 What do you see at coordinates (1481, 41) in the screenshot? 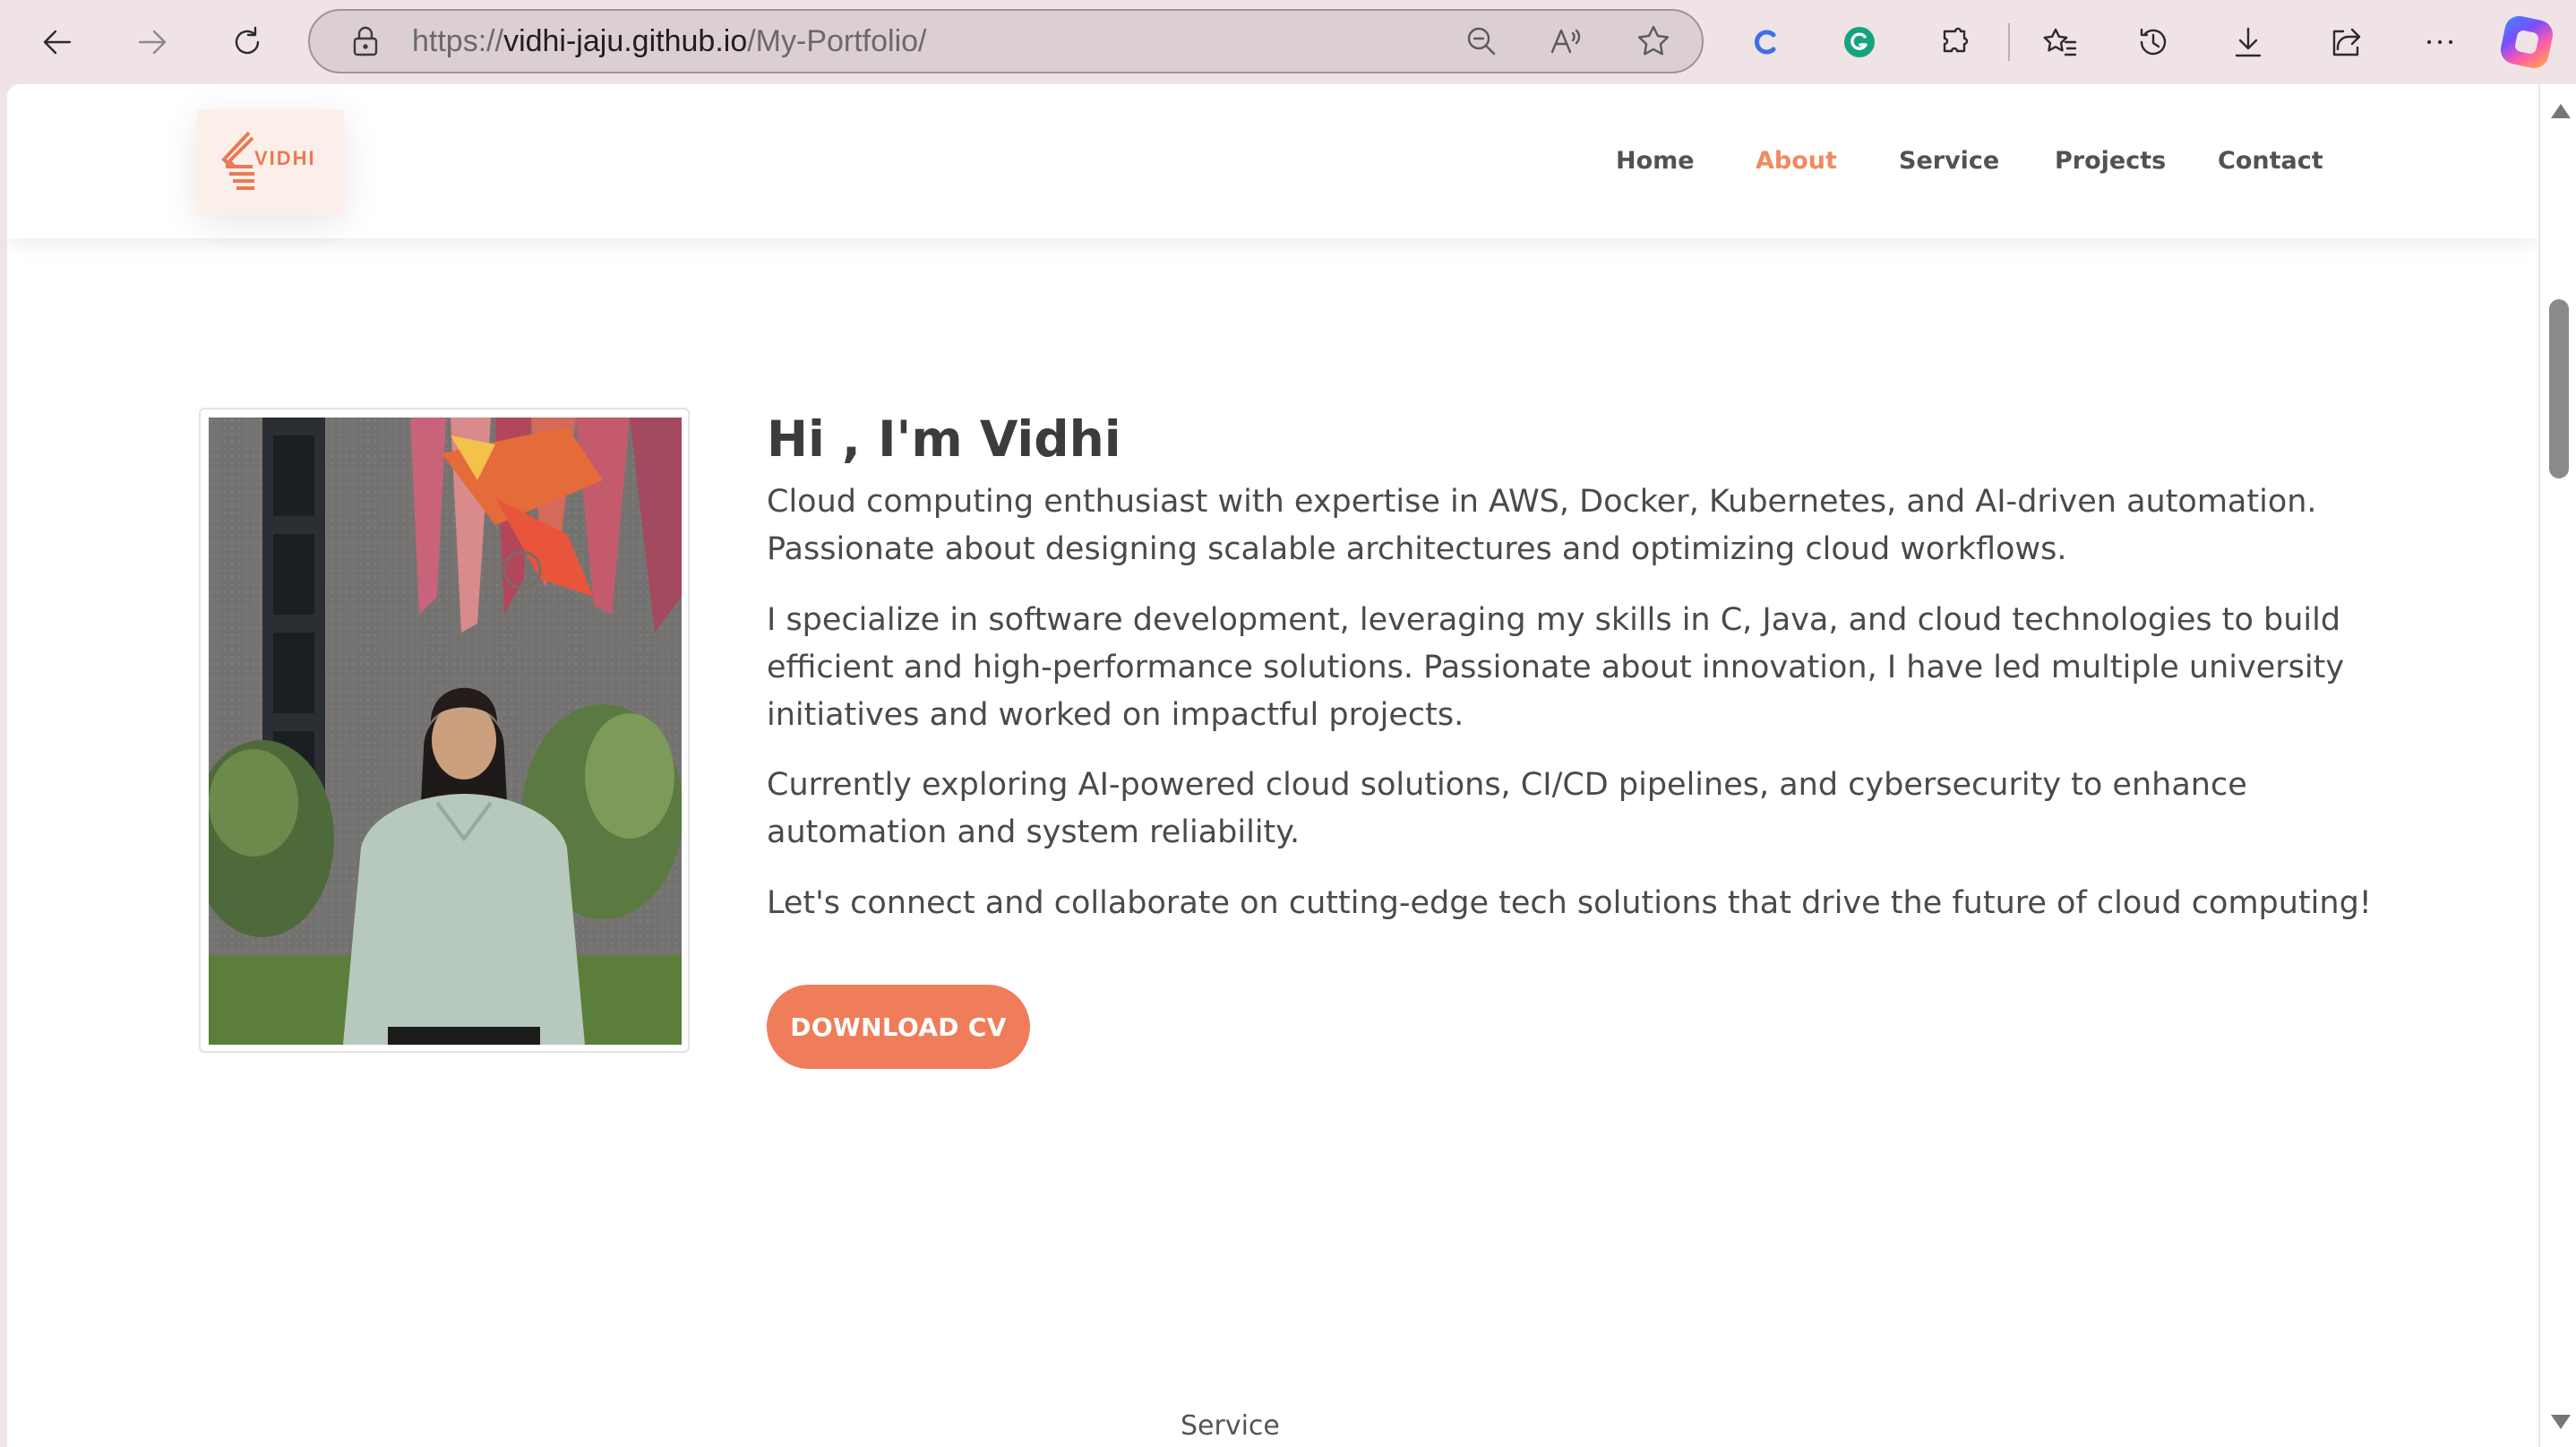
I see `zoom-out-icon` at bounding box center [1481, 41].